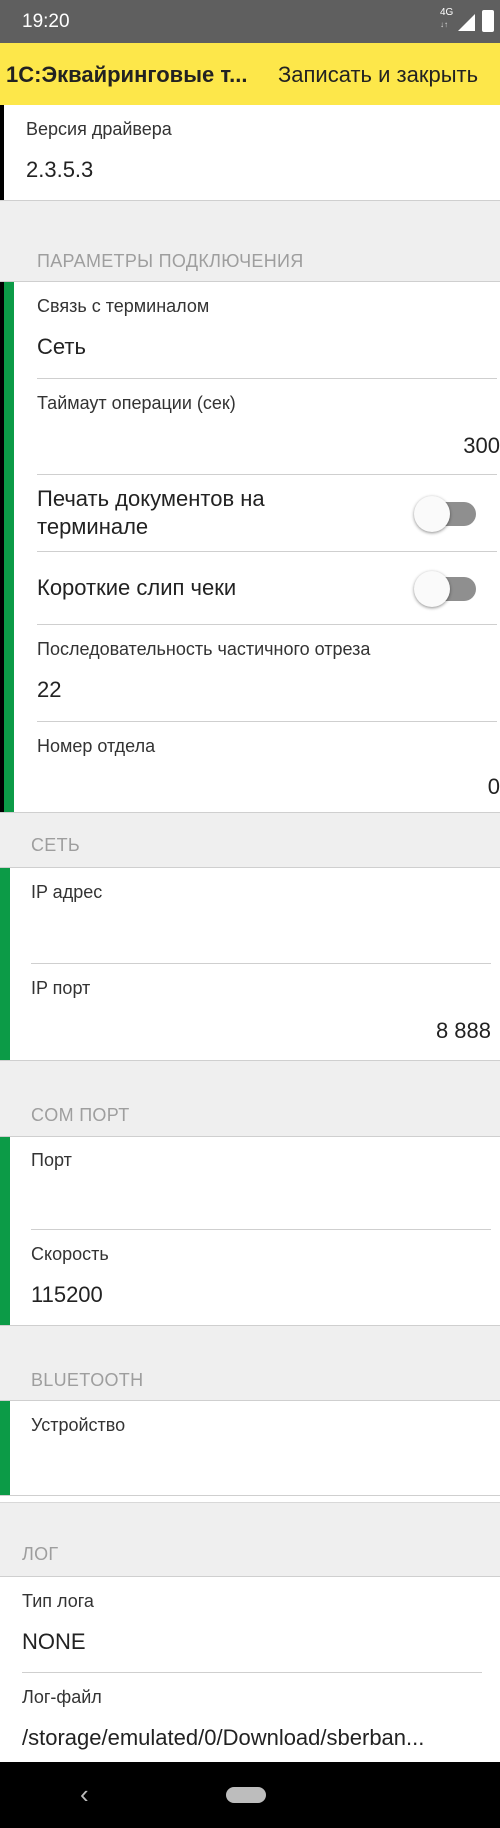  I want to click on ip-address-label: IP адрес, so click(67, 892).